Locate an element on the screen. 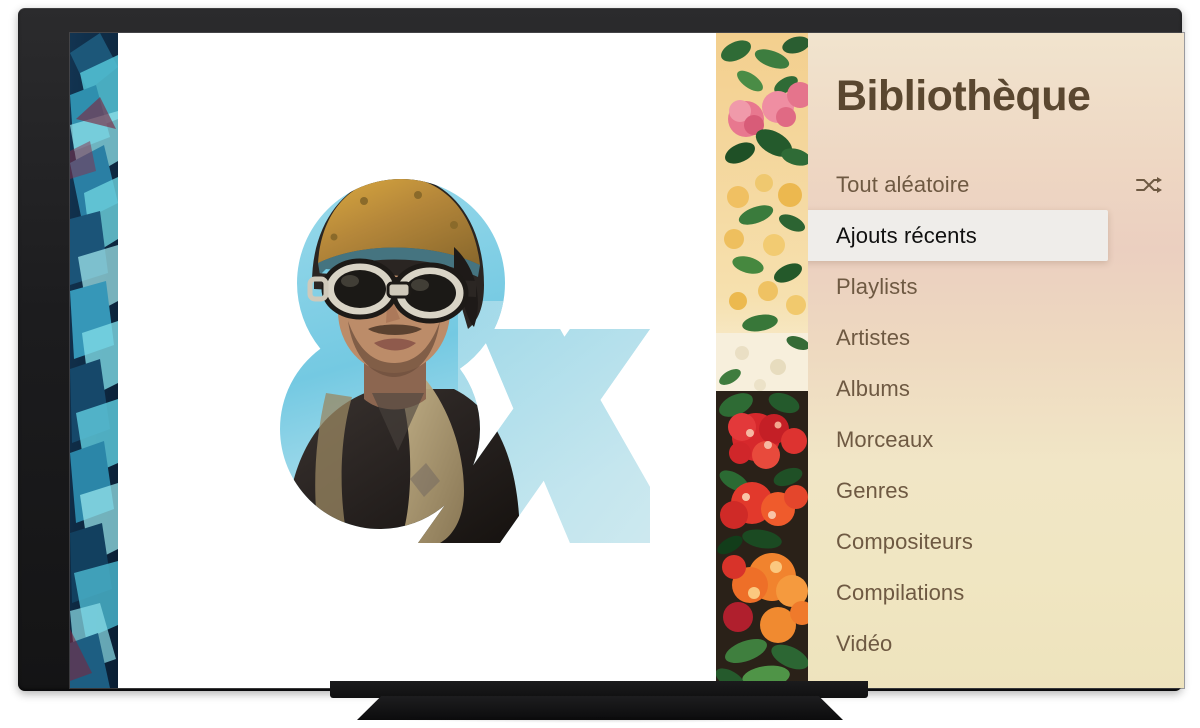 The image size is (1200, 728). blue-crystal-art-svg is located at coordinates (94, 360).